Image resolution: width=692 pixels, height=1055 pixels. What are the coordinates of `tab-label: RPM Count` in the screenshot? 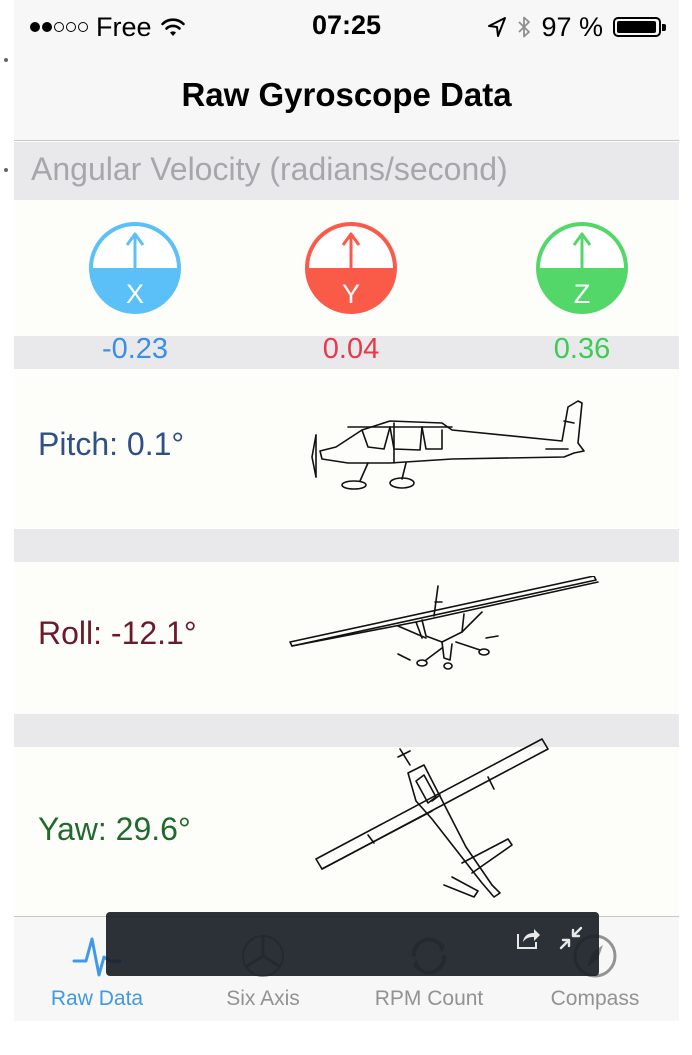 It's located at (429, 998).